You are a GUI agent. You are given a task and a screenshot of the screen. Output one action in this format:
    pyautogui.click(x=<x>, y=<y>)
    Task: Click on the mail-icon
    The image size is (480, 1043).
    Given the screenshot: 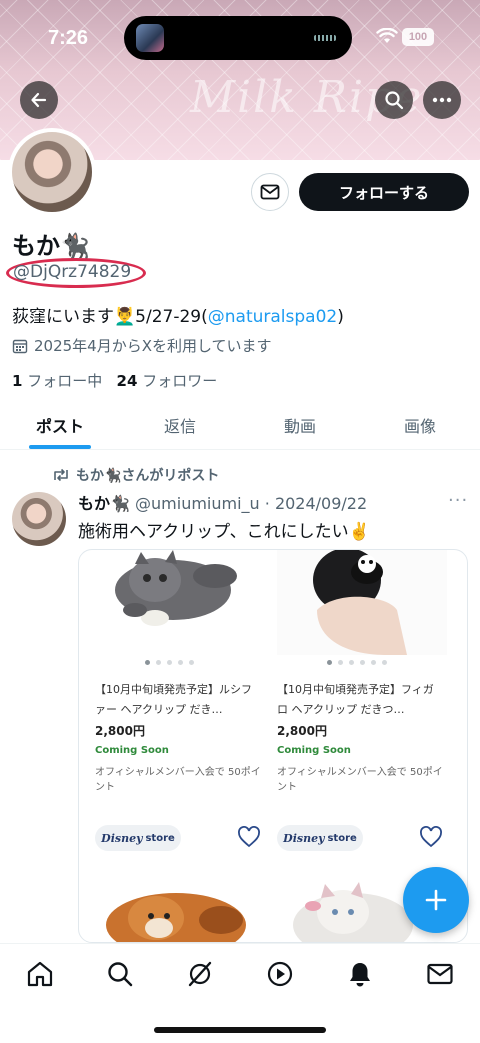 What is the action you would take?
    pyautogui.click(x=270, y=192)
    